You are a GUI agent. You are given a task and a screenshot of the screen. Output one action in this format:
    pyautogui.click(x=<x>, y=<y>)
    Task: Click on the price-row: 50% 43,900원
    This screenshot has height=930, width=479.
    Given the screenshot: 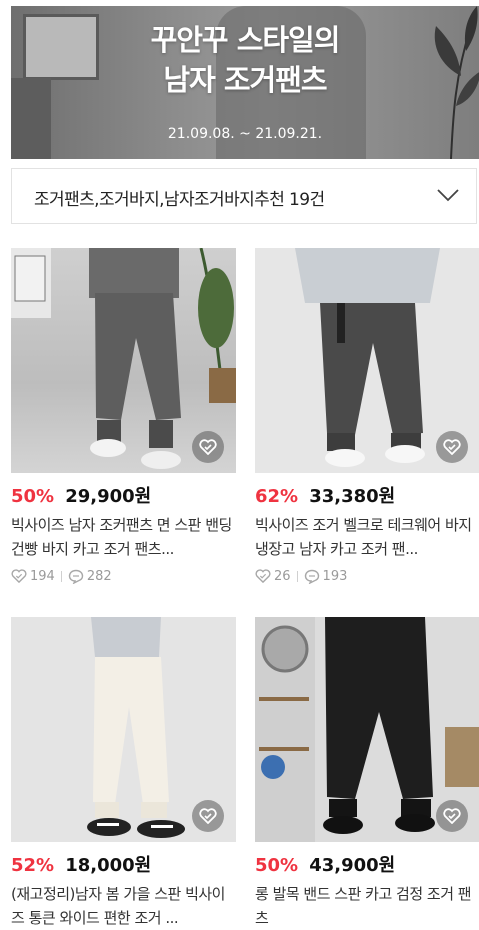 What is the action you would take?
    pyautogui.click(x=367, y=866)
    